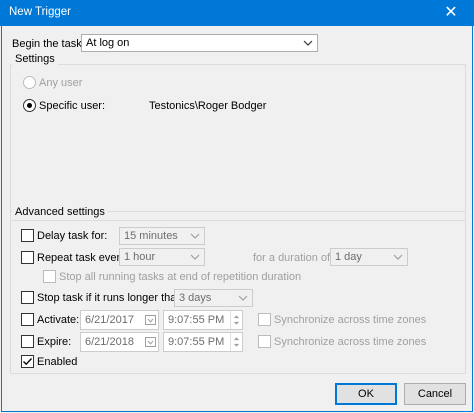 This screenshot has height=413, width=474. I want to click on ok-button: OK, so click(366, 394).